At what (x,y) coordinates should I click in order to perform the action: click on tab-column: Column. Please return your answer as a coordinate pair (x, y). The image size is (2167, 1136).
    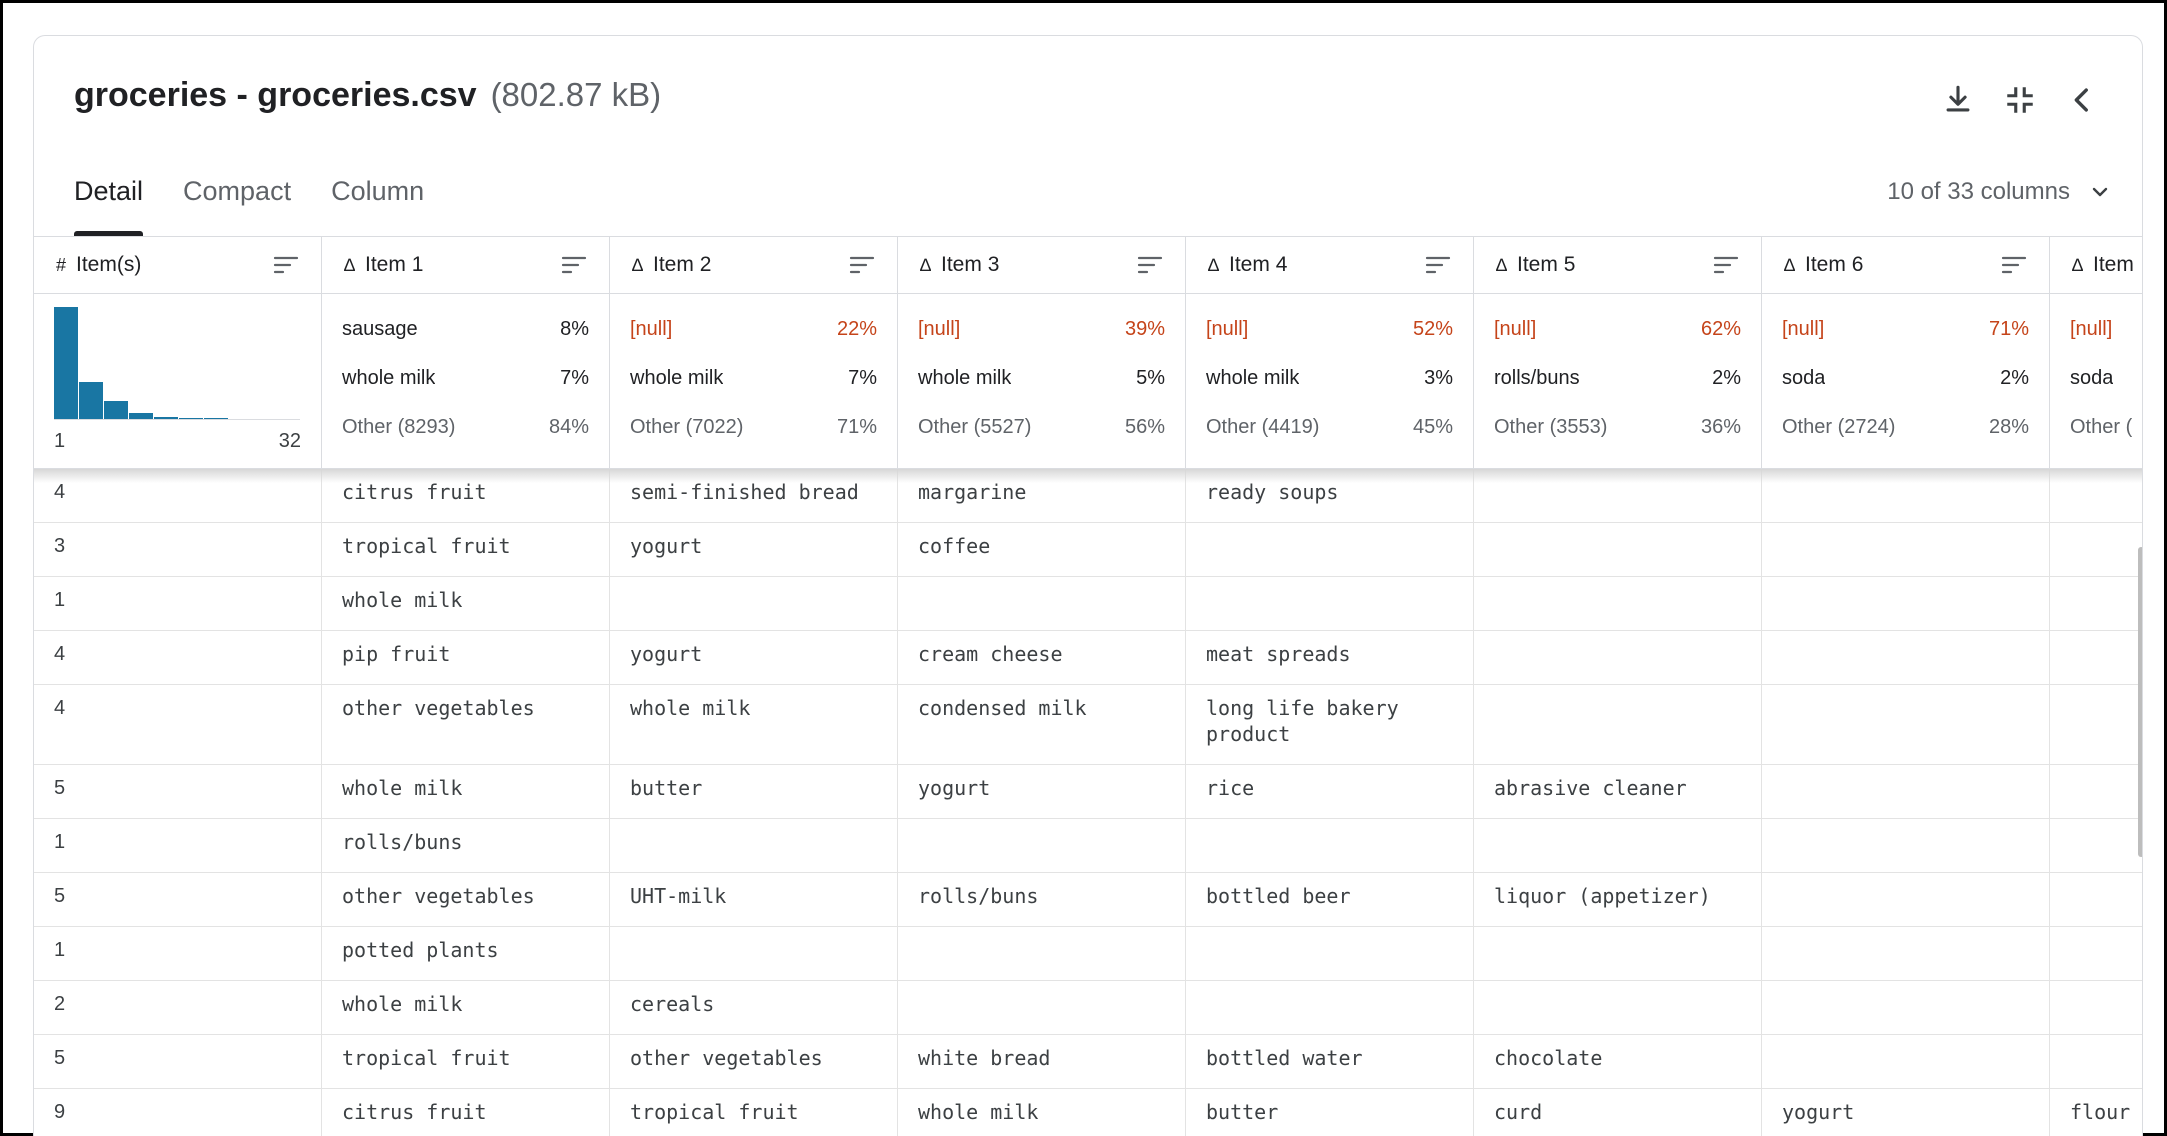
    Looking at the image, I should click on (377, 206).